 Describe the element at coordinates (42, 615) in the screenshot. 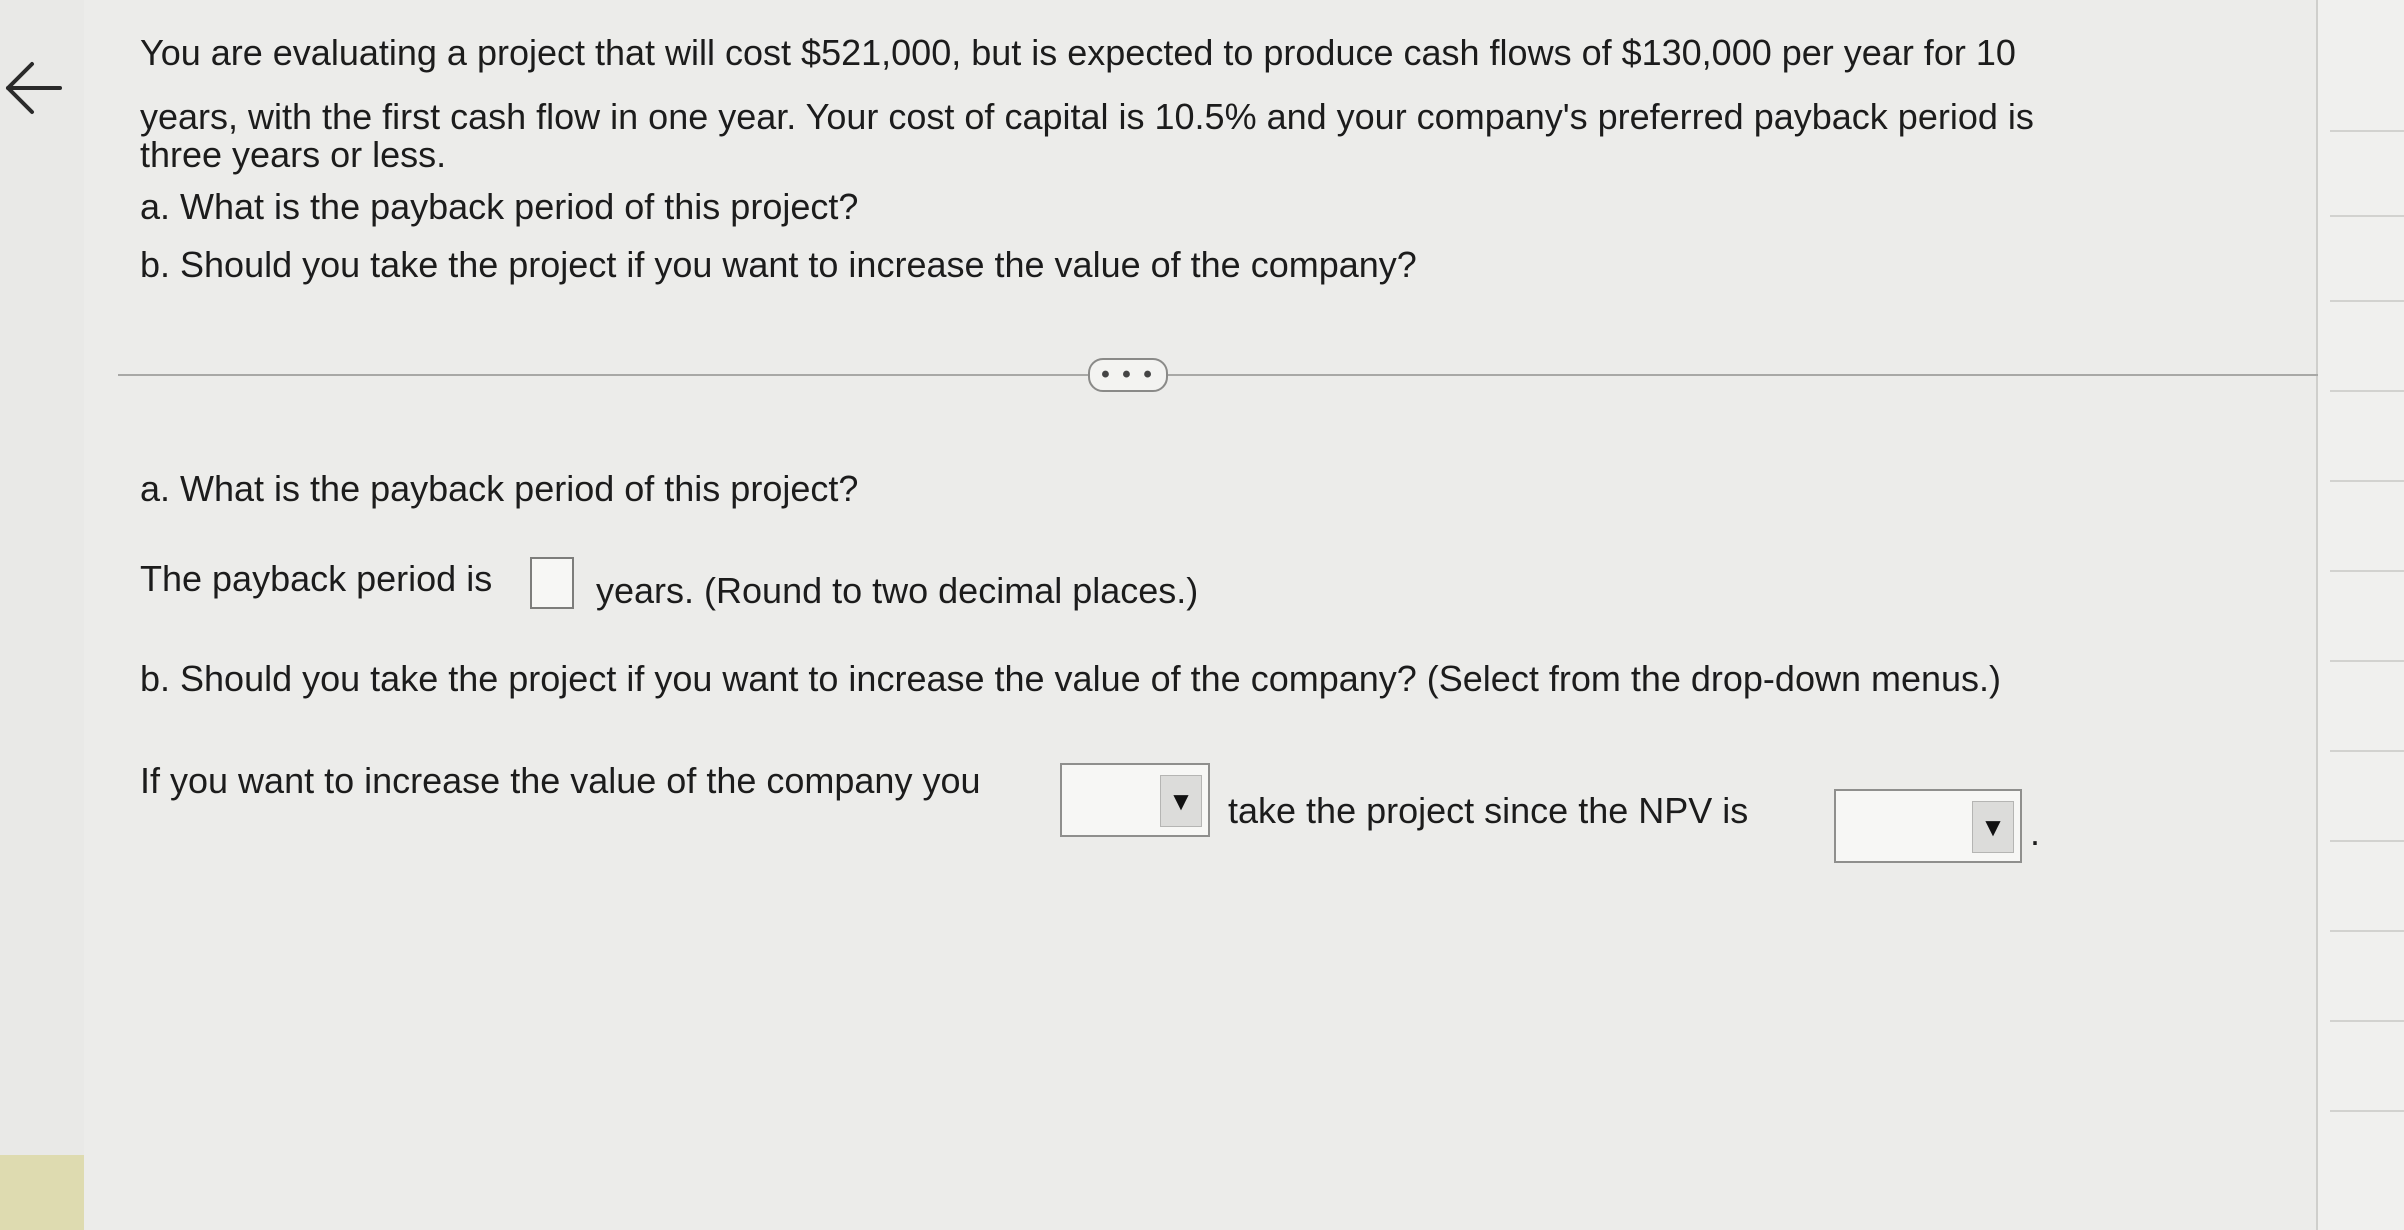

I see `left-margin` at that location.